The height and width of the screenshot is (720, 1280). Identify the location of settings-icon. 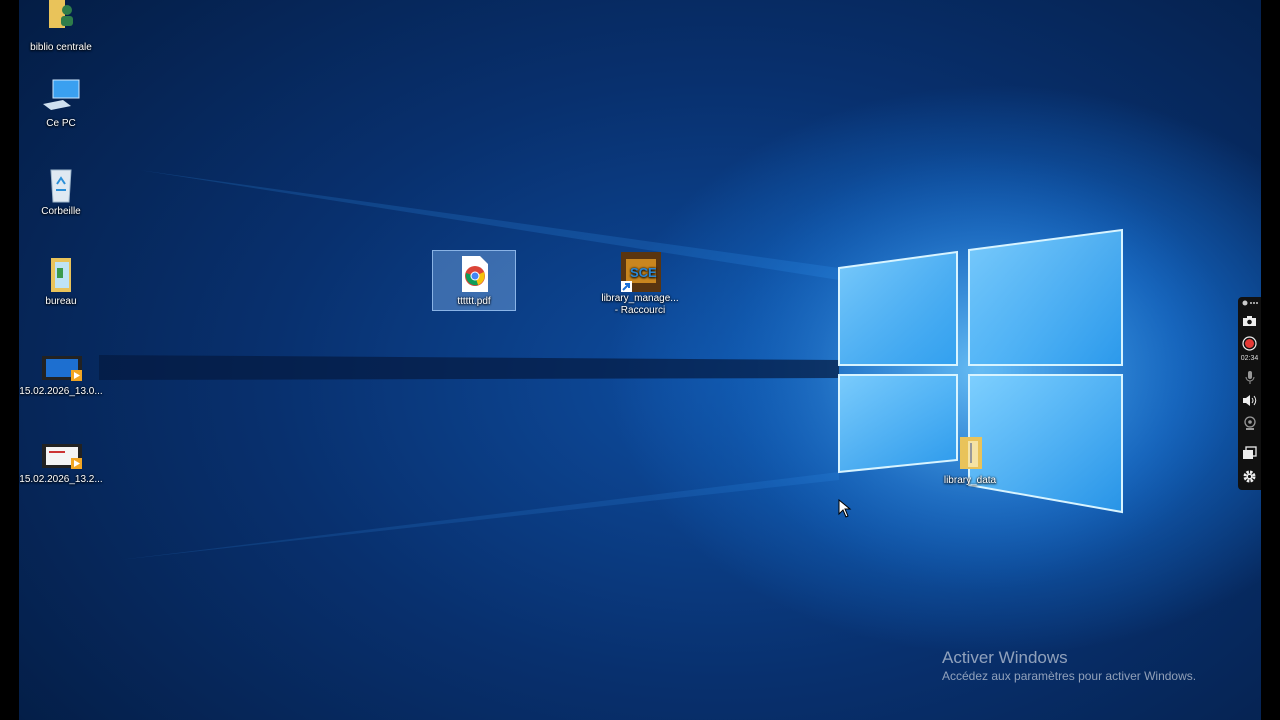
(1249, 476).